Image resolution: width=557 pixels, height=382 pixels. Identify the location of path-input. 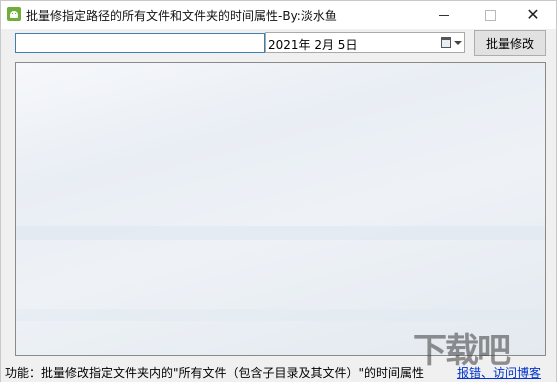
(140, 43).